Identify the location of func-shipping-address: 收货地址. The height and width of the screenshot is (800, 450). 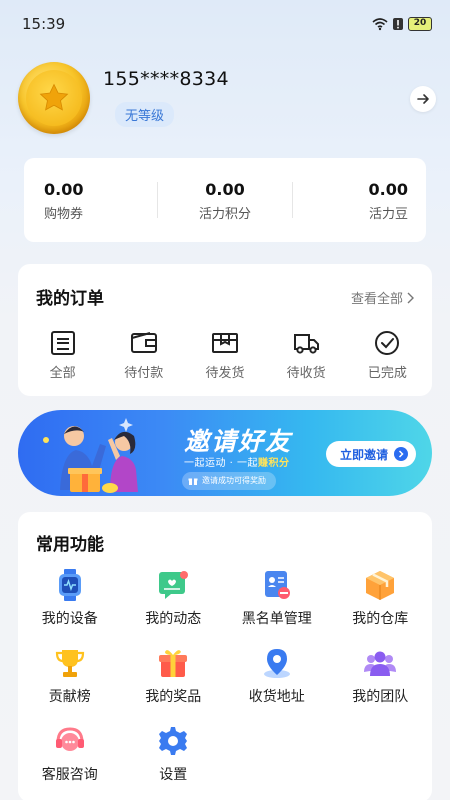
(277, 676).